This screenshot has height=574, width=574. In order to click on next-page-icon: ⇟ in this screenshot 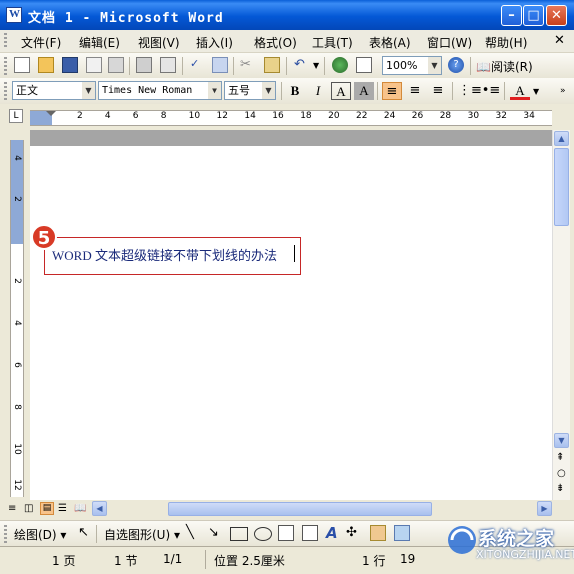, I will do `click(560, 488)`.